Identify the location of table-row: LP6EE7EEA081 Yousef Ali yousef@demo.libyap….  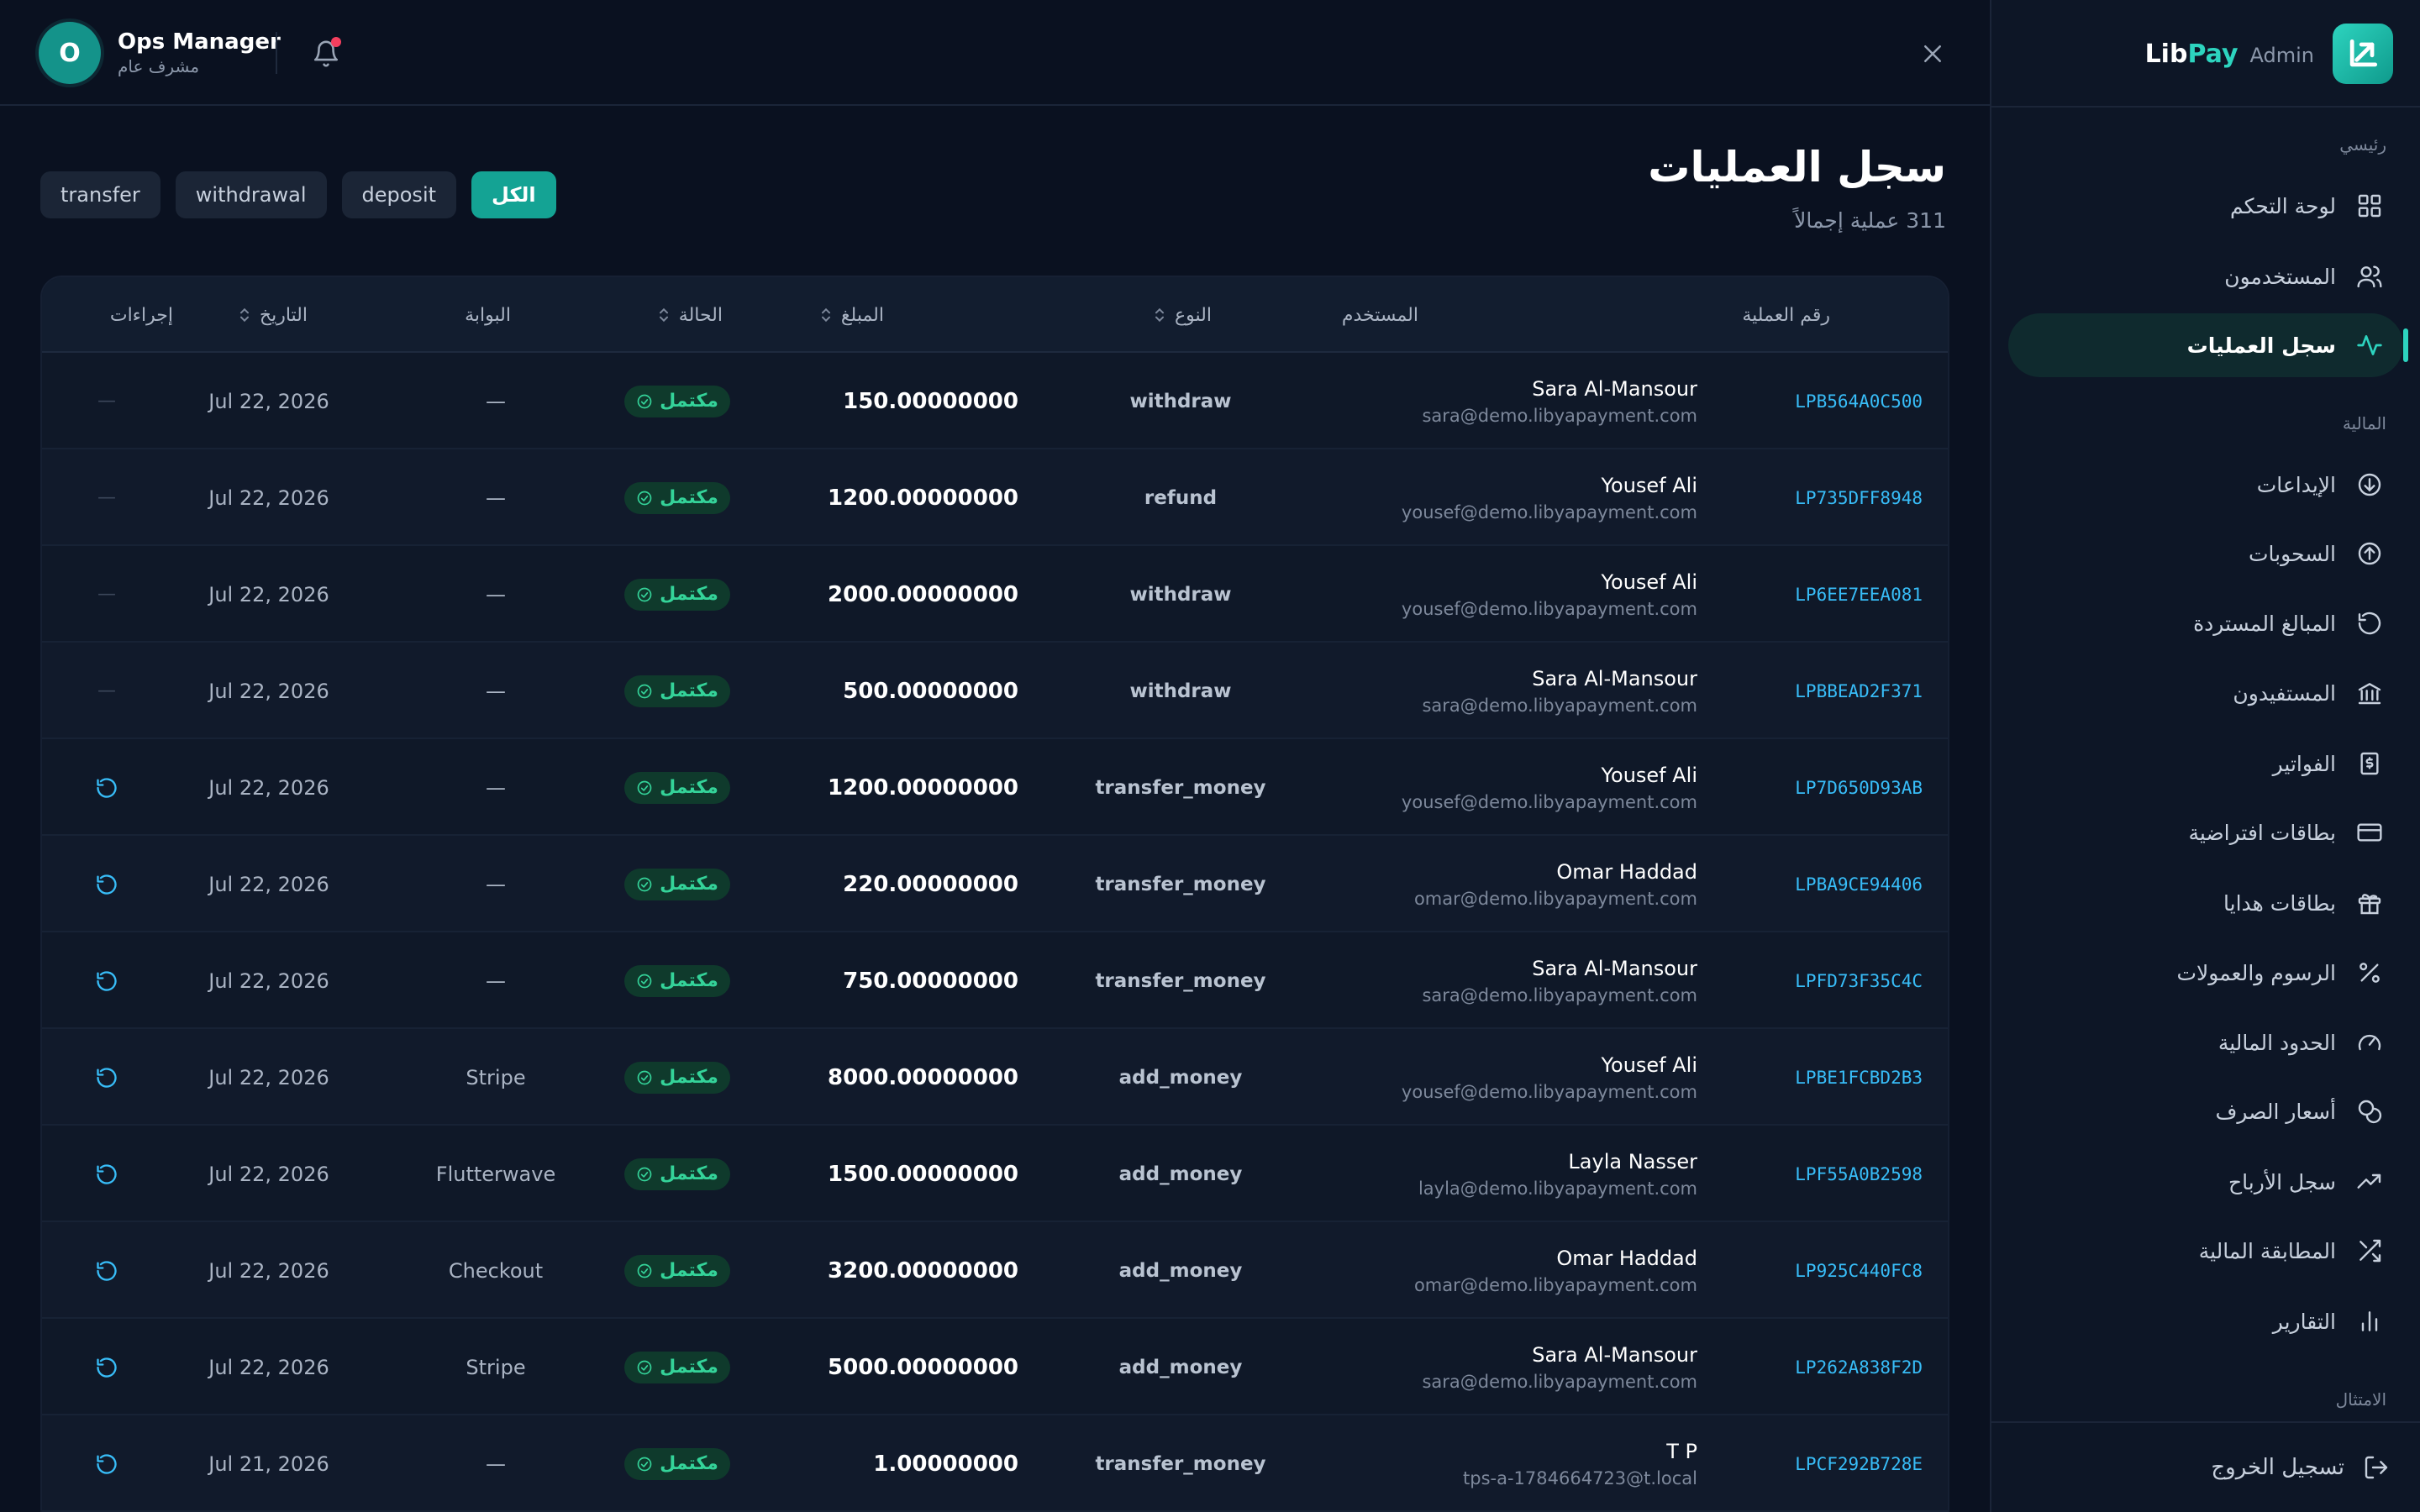
(995, 594).